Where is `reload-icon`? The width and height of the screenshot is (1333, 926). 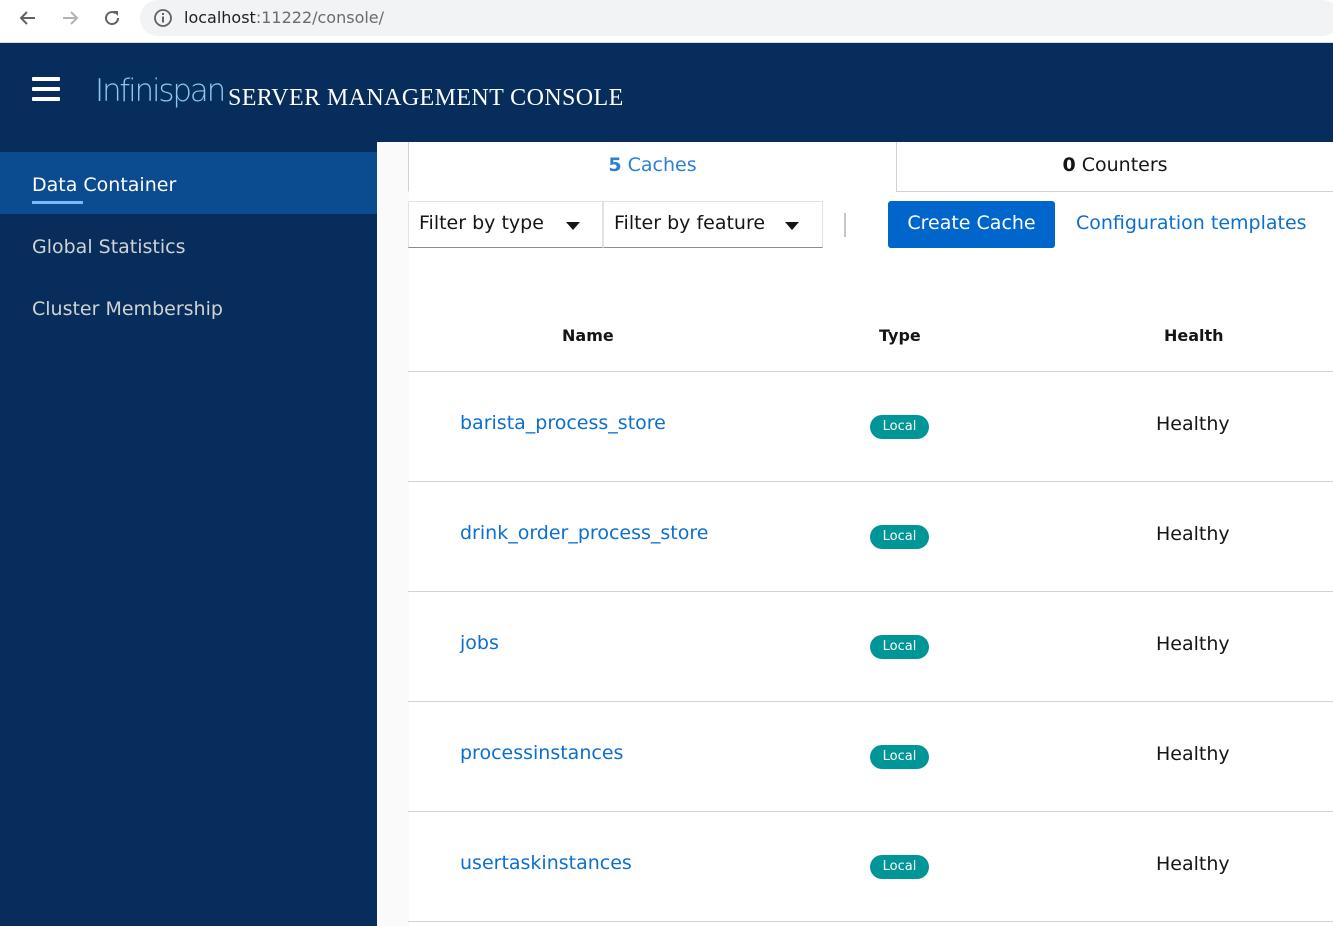
reload-icon is located at coordinates (112, 18).